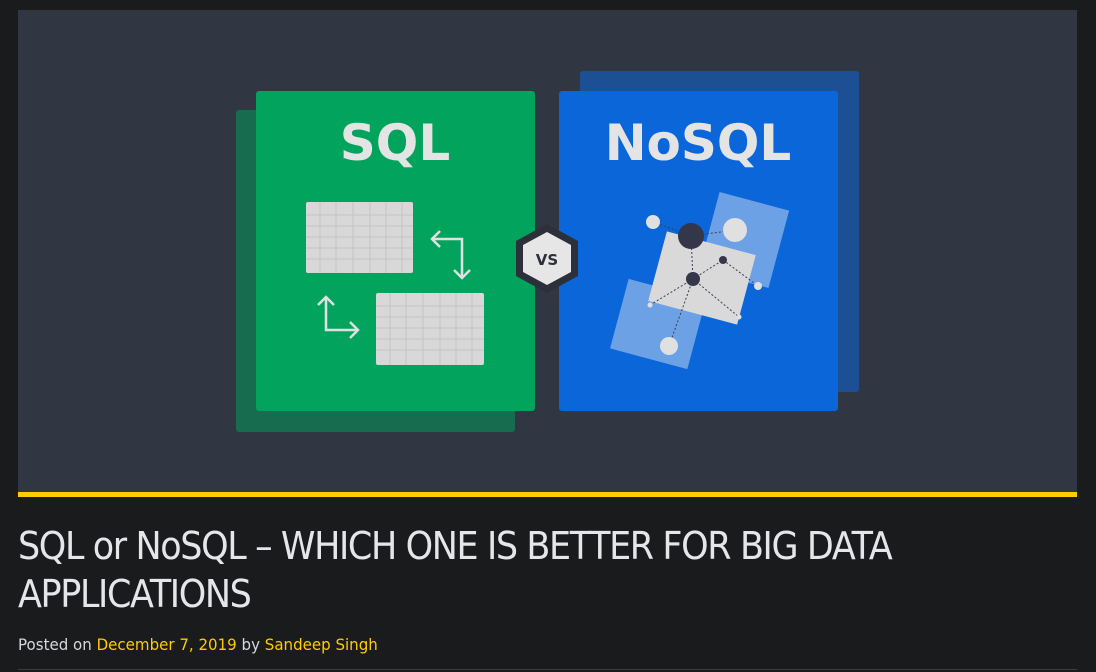 The image size is (1096, 672). Describe the element at coordinates (547, 260) in the screenshot. I see `svg-text: VS` at that location.